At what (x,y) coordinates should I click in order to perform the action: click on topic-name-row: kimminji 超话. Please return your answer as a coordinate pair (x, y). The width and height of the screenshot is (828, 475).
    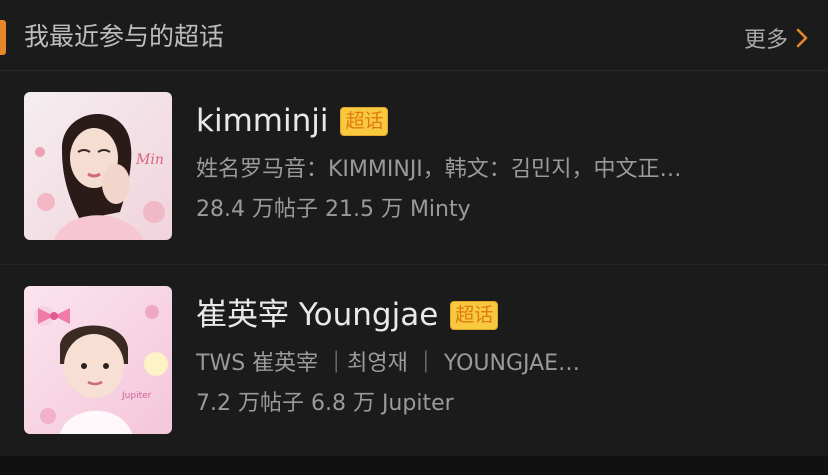
    Looking at the image, I should click on (501, 121).